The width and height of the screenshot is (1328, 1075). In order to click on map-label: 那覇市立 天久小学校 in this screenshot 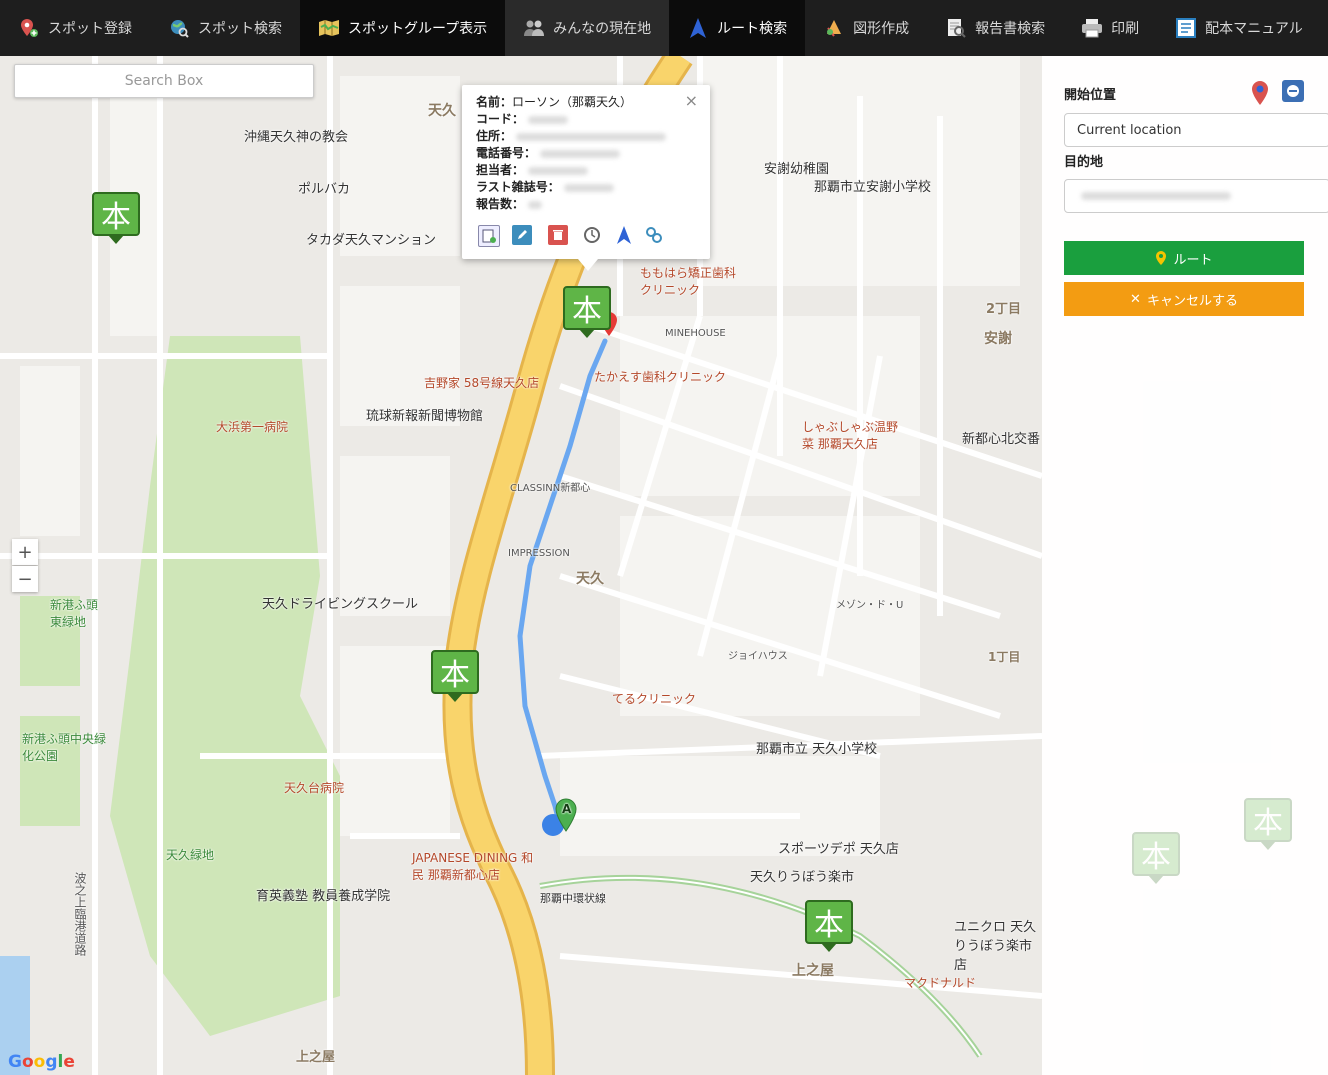, I will do `click(817, 749)`.